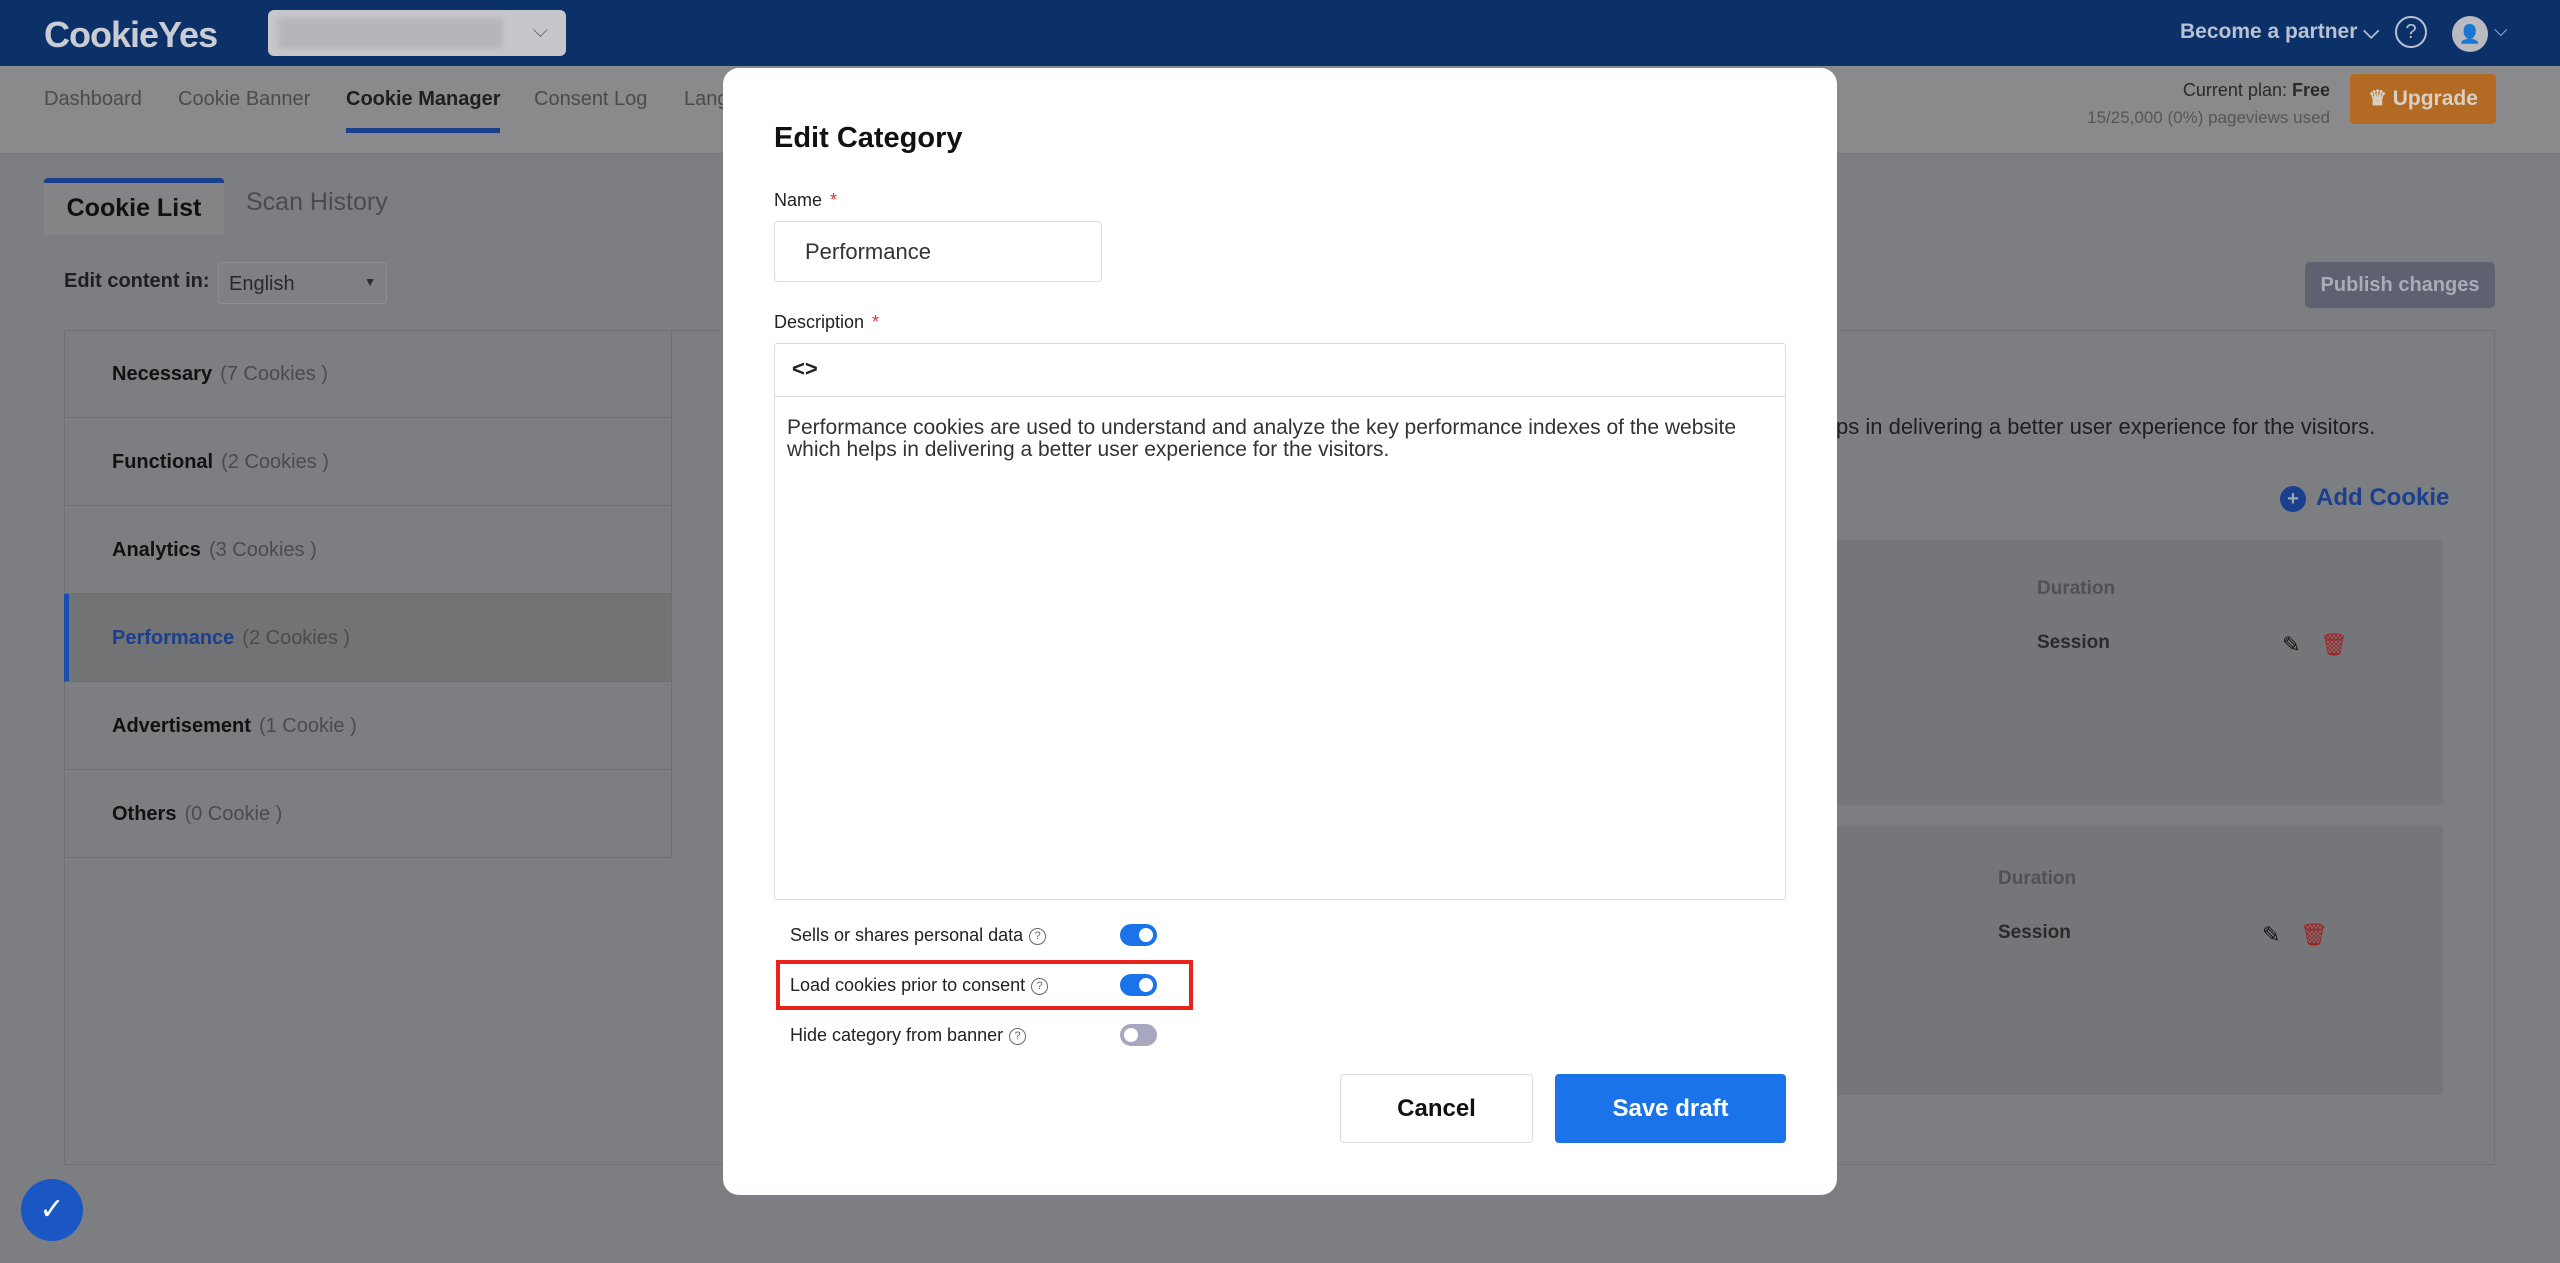 Image resolution: width=2560 pixels, height=1263 pixels. Describe the element at coordinates (1138, 935) in the screenshot. I see `sells-data-toggle` at that location.